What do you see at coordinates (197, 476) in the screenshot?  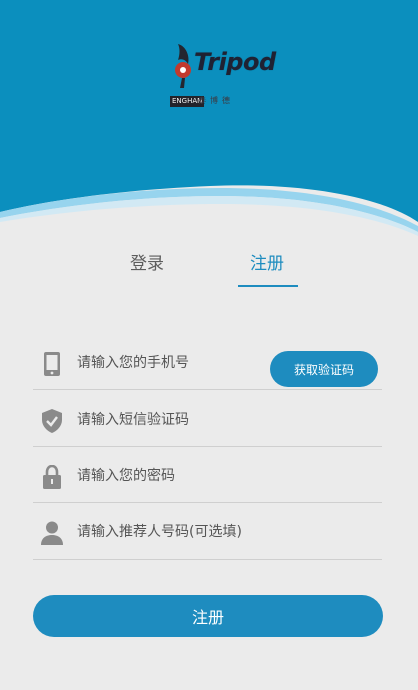 I see `password-input` at bounding box center [197, 476].